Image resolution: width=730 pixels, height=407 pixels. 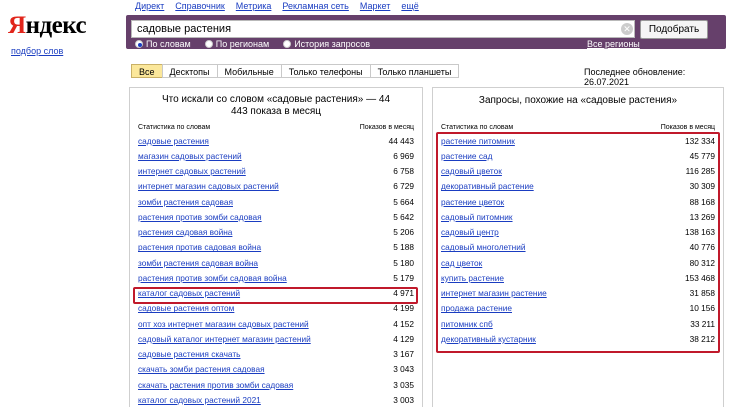 What do you see at coordinates (494, 293) in the screenshot?
I see `query-link: интернет магазин растение` at bounding box center [494, 293].